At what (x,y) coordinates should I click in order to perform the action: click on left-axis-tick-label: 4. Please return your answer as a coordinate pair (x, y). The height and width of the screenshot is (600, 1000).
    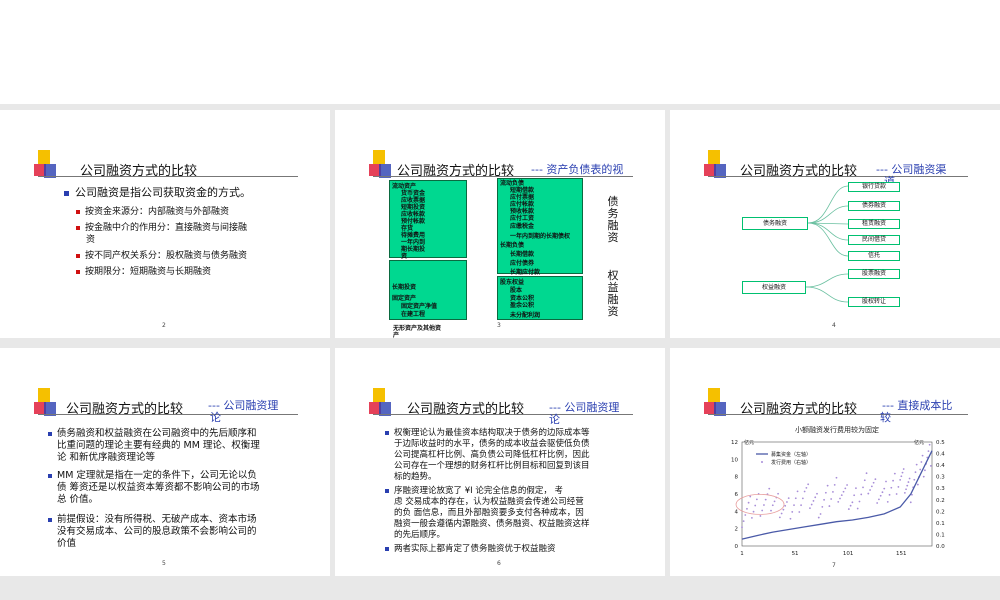
    Looking at the image, I should click on (737, 512).